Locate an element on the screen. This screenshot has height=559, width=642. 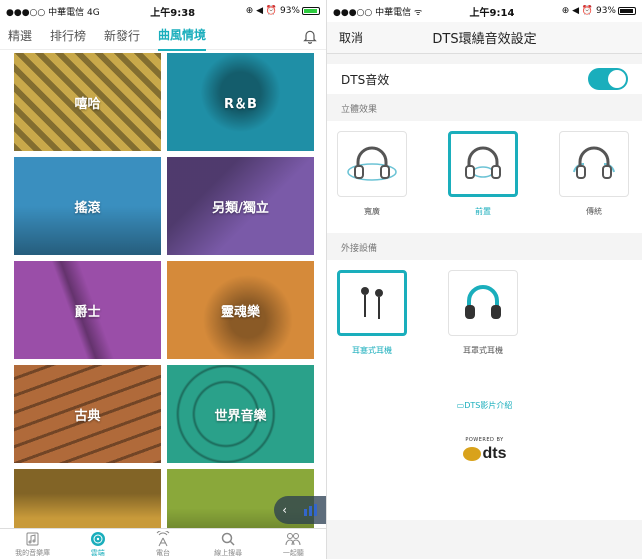
stereo-options-panel: 寬廣 前置 傳統 is located at coordinates (484, 177).